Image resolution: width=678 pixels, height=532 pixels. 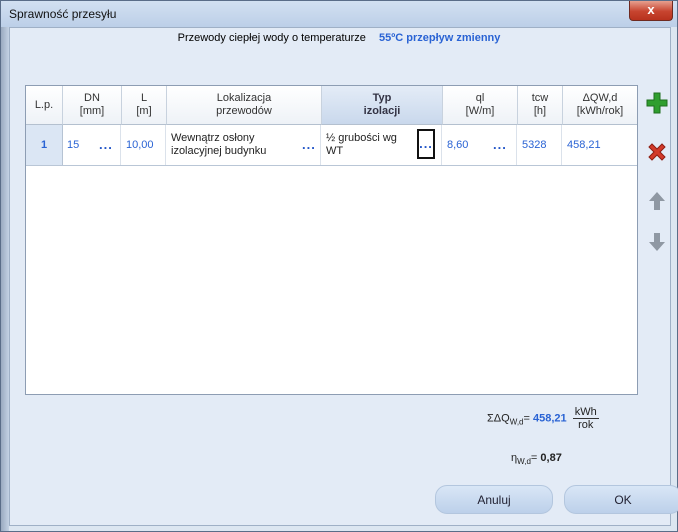 I want to click on move-up-button, so click(x=657, y=201).